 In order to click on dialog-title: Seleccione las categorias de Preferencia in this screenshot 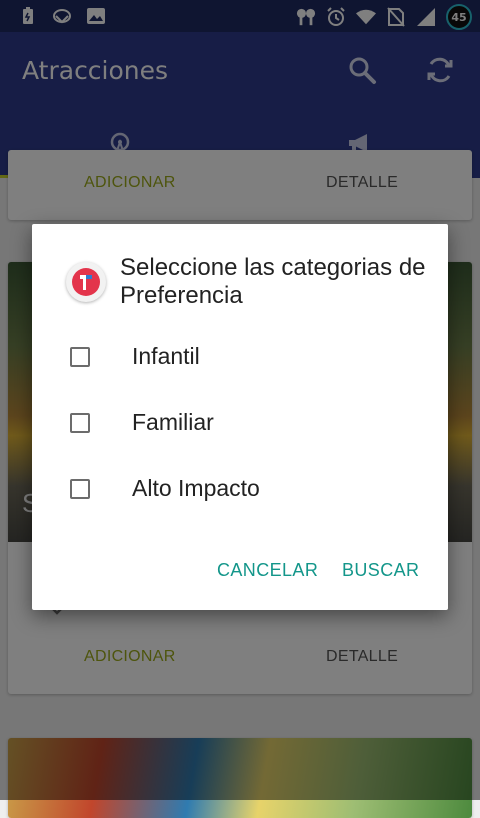, I will do `click(273, 281)`.